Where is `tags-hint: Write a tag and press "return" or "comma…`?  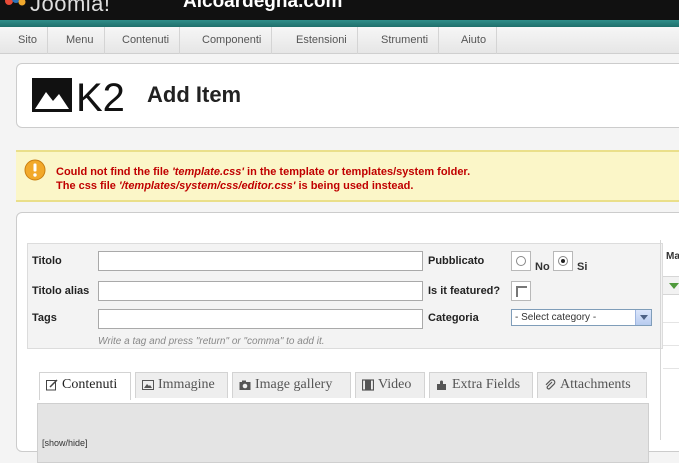 tags-hint: Write a tag and press "return" or "comma… is located at coordinates (211, 341).